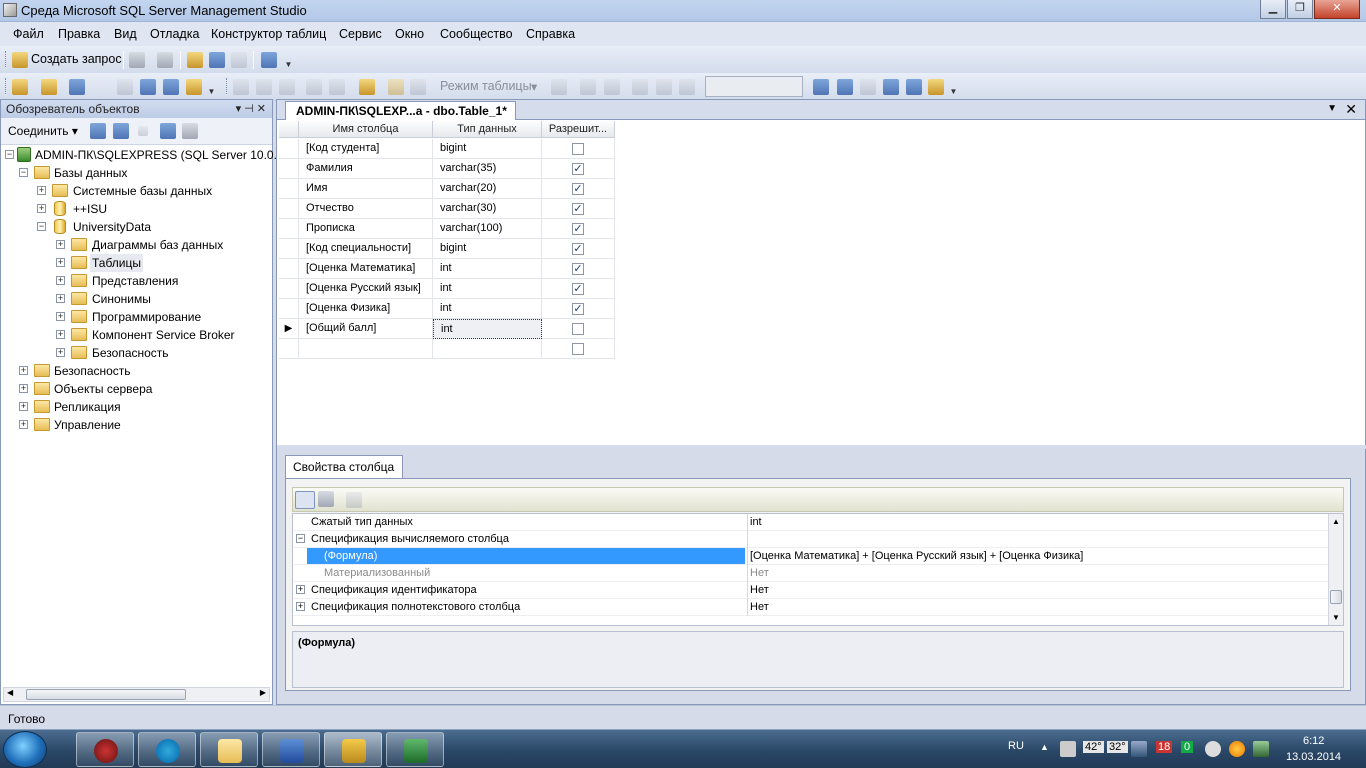 Image resolution: width=1366 pixels, height=768 pixels. I want to click on primary-key-icon, so click(396, 87).